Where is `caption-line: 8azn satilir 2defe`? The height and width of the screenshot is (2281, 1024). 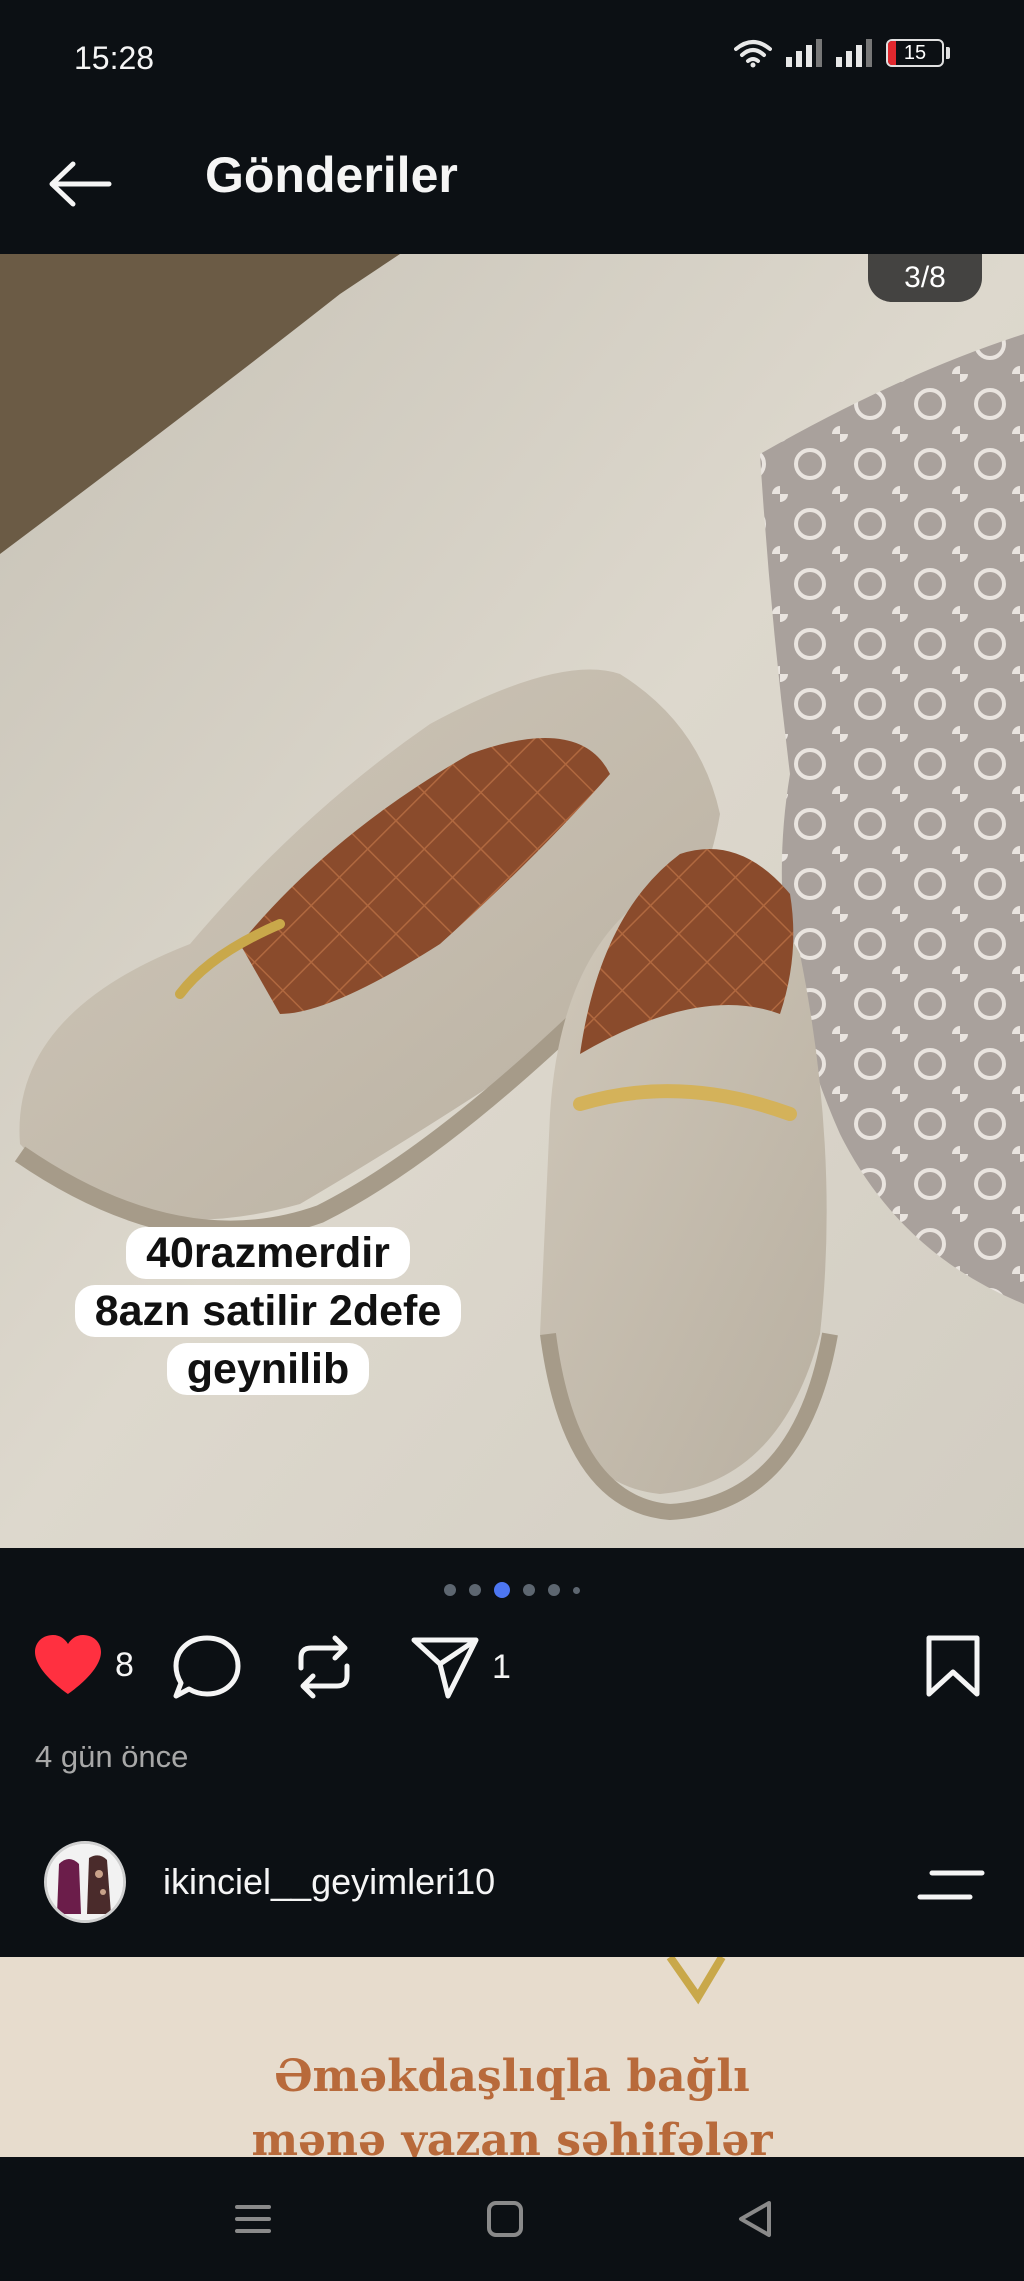
caption-line: 8azn satilir 2defe is located at coordinates (268, 1311).